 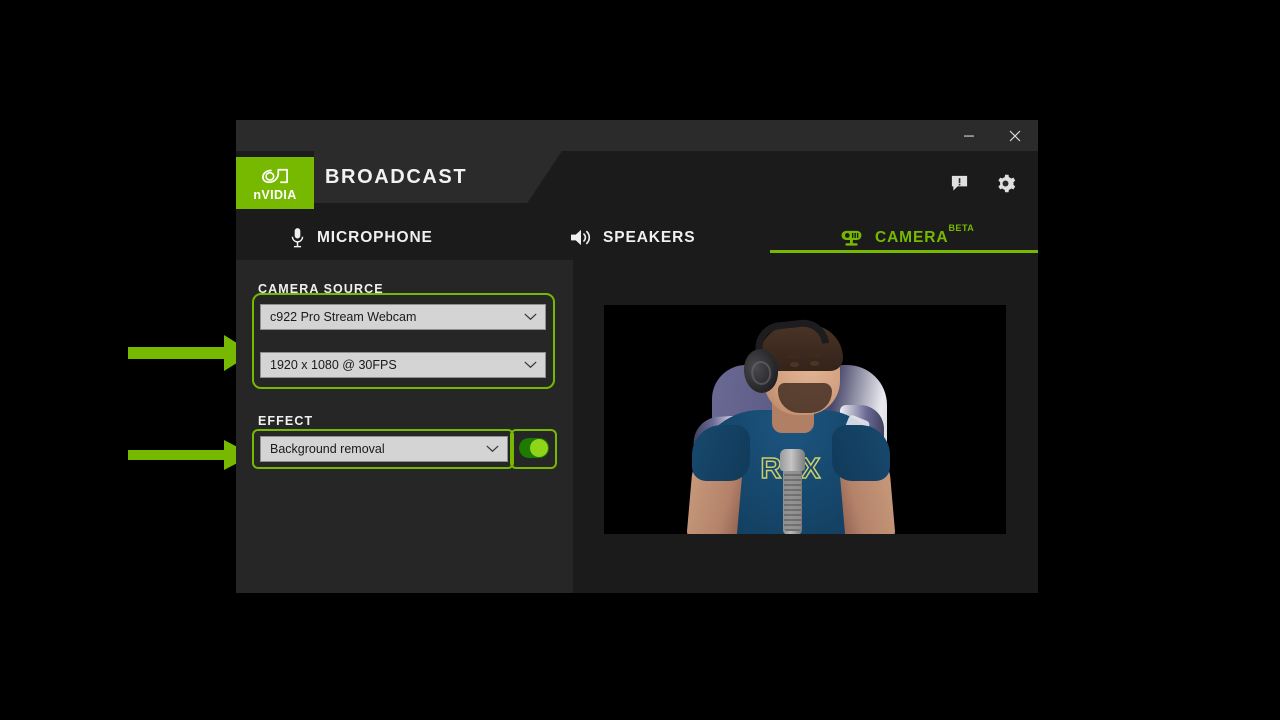 I want to click on microphone-head, so click(x=792, y=460).